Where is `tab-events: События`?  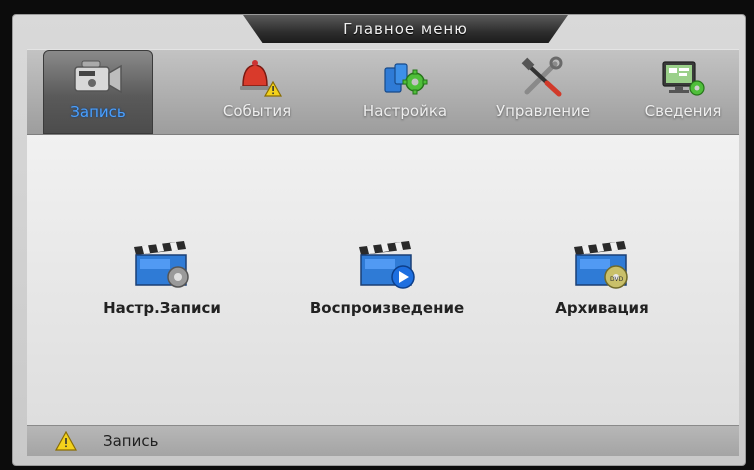 tab-events: События is located at coordinates (257, 92).